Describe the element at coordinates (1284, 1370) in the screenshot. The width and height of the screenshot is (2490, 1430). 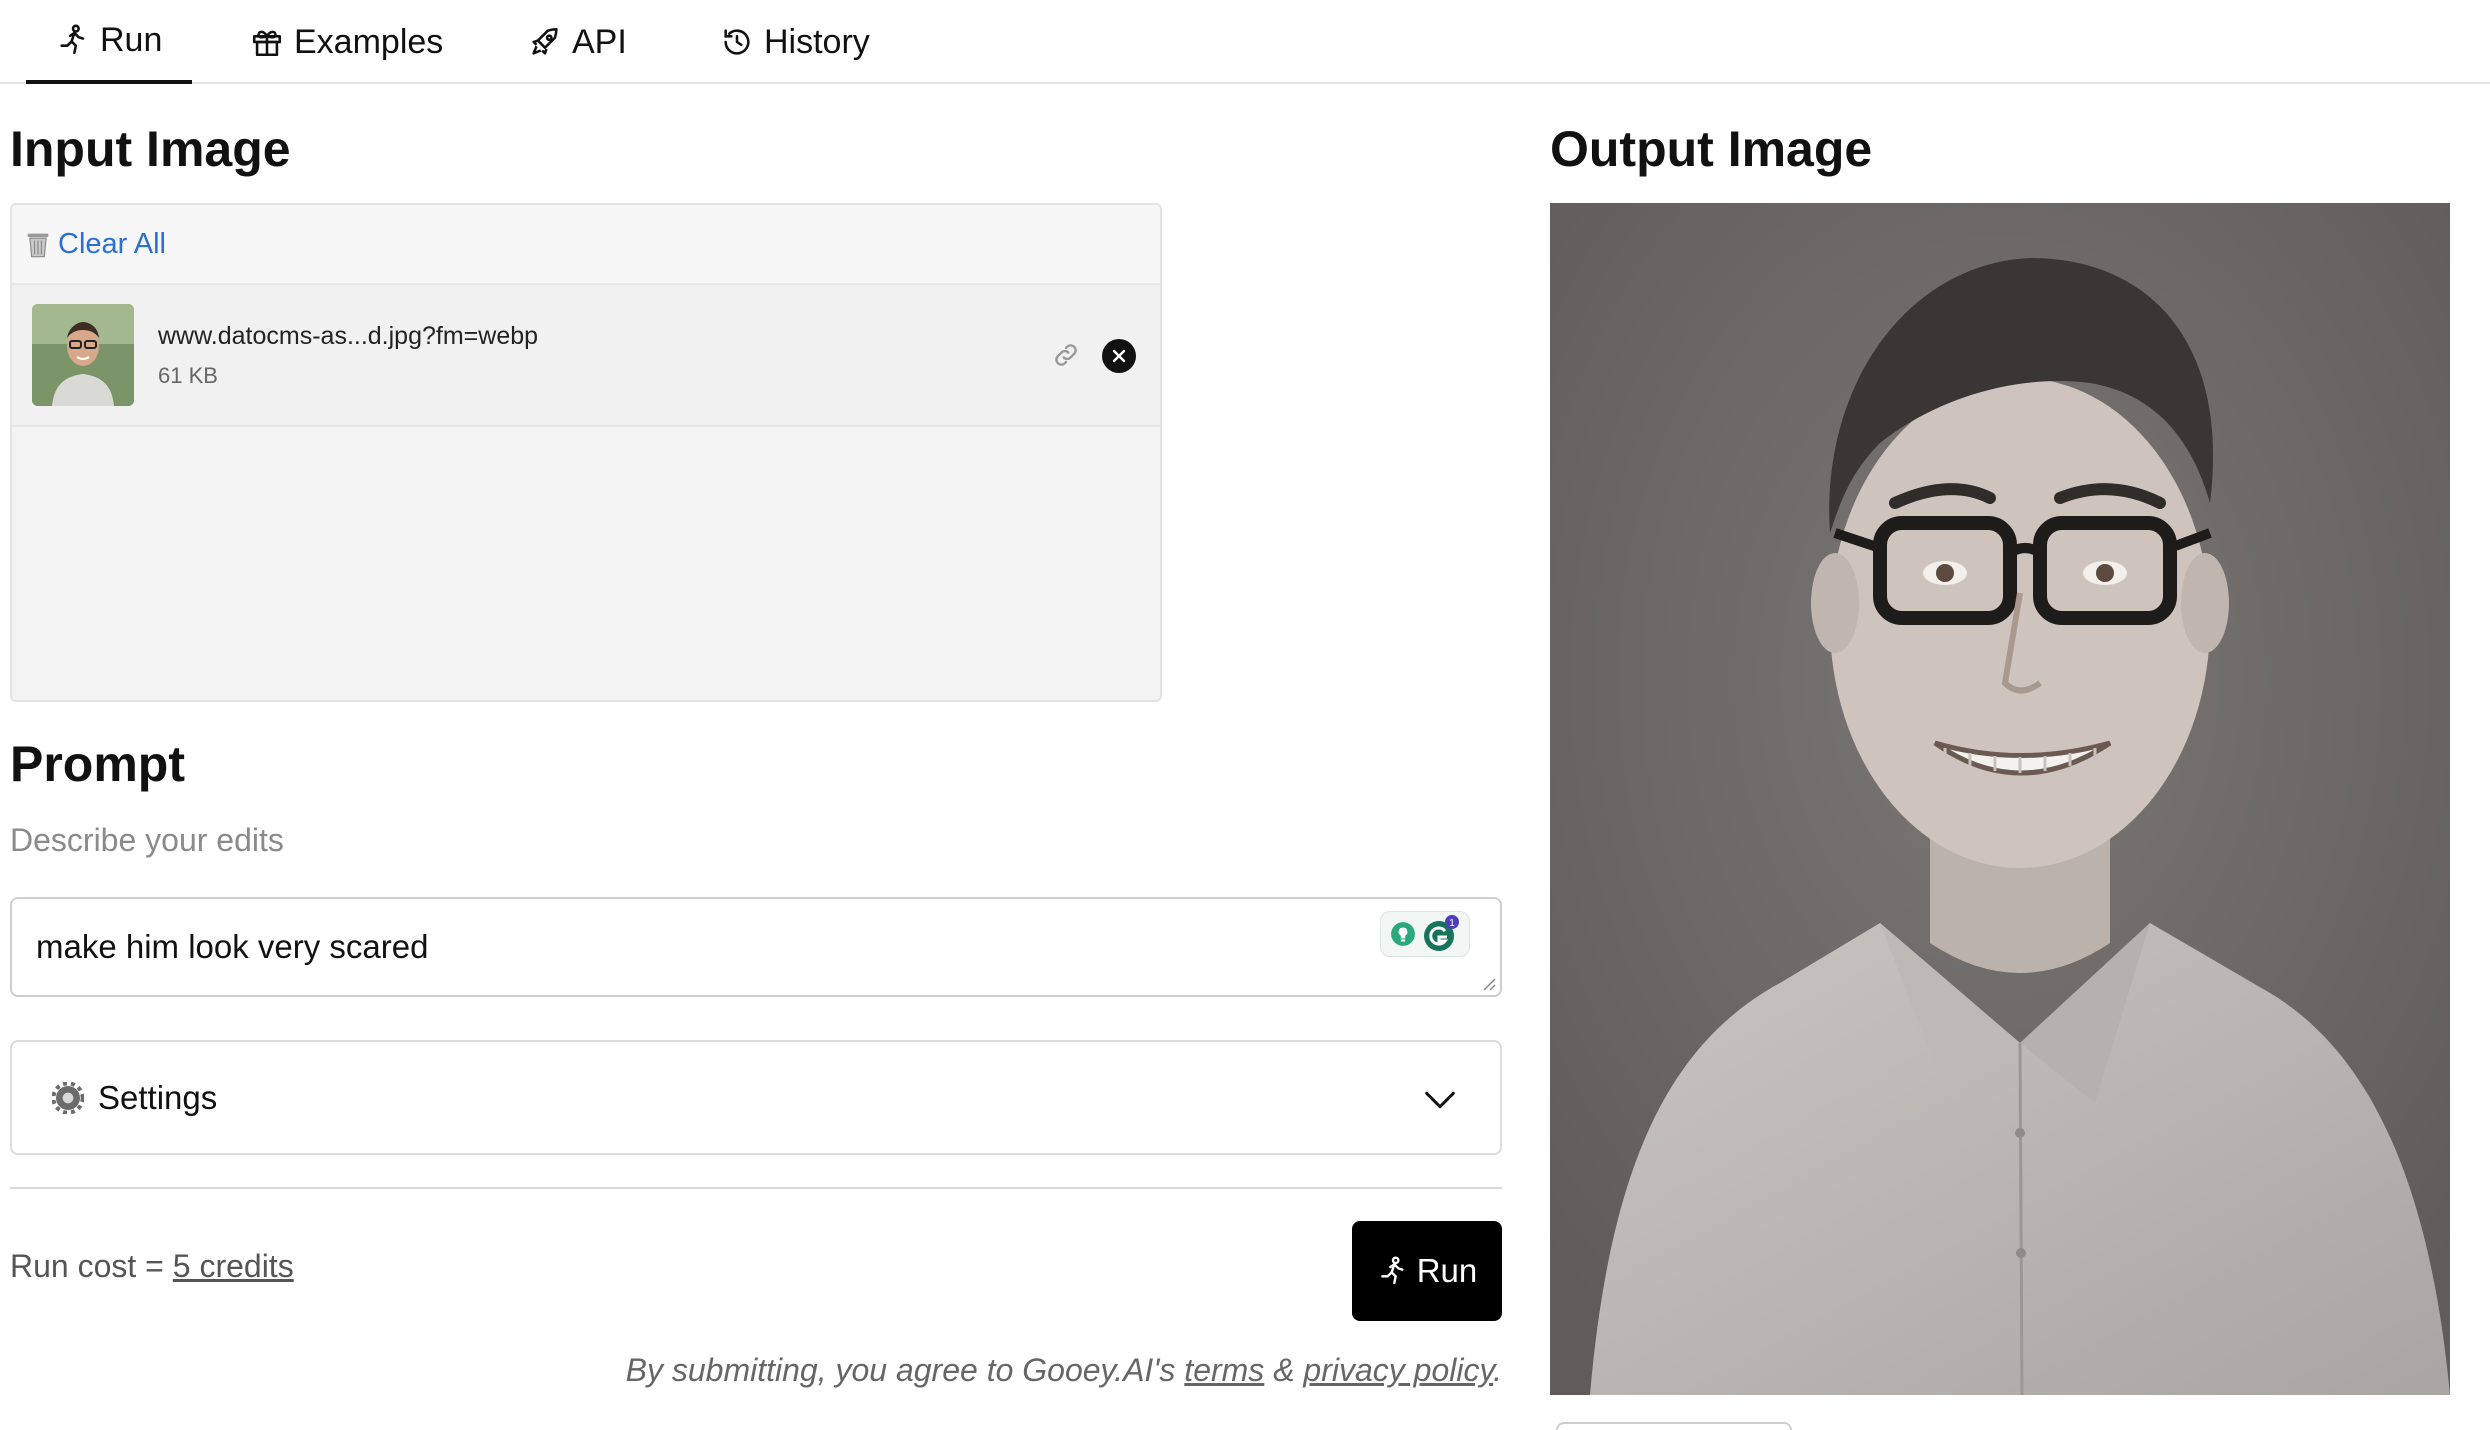
I see `disclaimer-amp: &` at that location.